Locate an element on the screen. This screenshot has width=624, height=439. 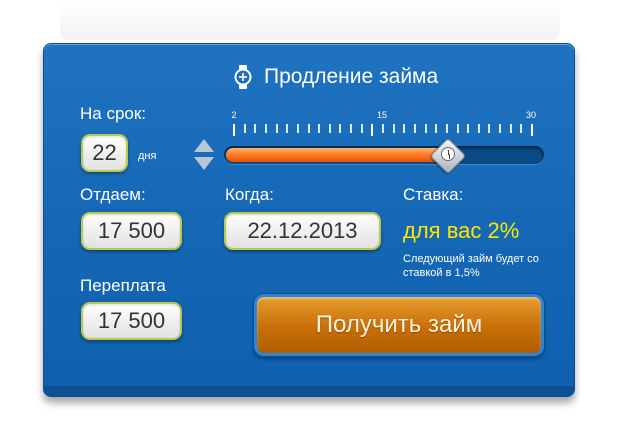
stepper-down-arrow-icon is located at coordinates (204, 163).